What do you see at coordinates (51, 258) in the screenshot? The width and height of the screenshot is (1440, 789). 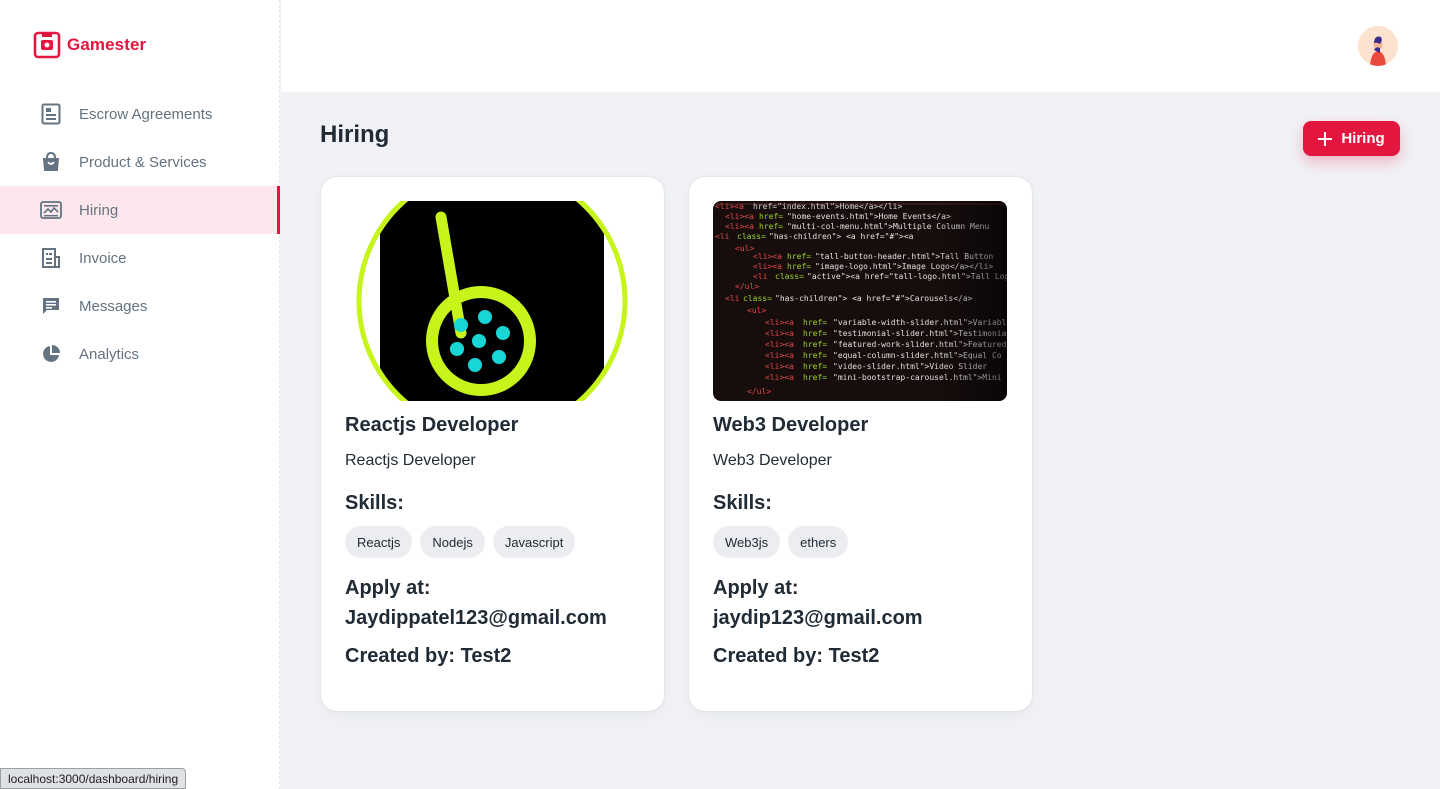 I see `invoice-icon` at bounding box center [51, 258].